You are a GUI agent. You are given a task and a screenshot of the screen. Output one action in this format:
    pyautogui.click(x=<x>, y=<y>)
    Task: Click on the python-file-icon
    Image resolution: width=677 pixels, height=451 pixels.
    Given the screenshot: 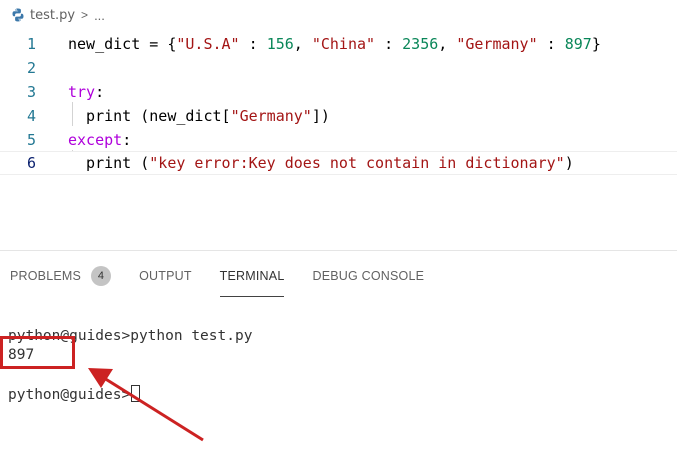 What is the action you would take?
    pyautogui.click(x=18, y=15)
    